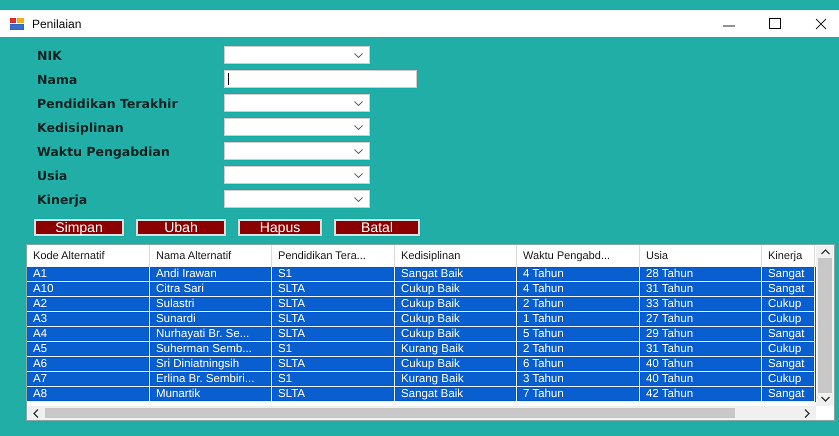 This screenshot has height=436, width=839. I want to click on action-button: Hapus, so click(280, 227).